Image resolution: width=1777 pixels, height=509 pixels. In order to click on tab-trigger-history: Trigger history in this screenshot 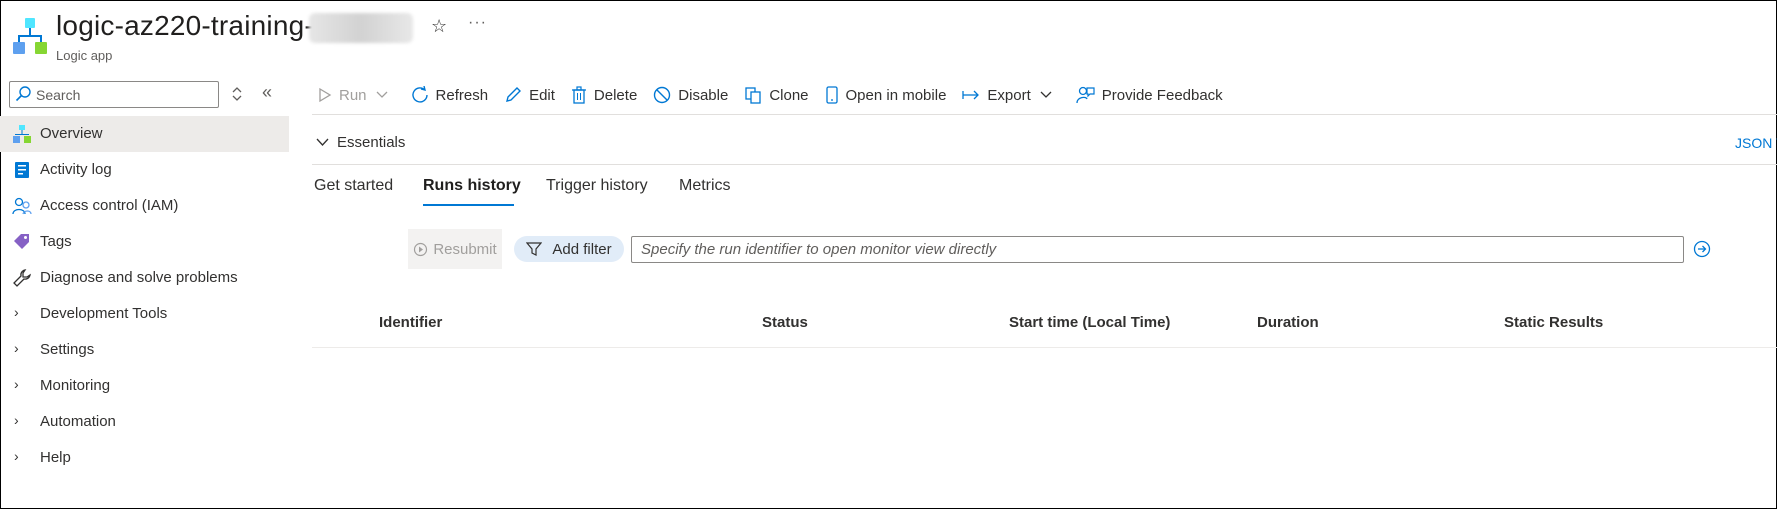, I will do `click(597, 186)`.